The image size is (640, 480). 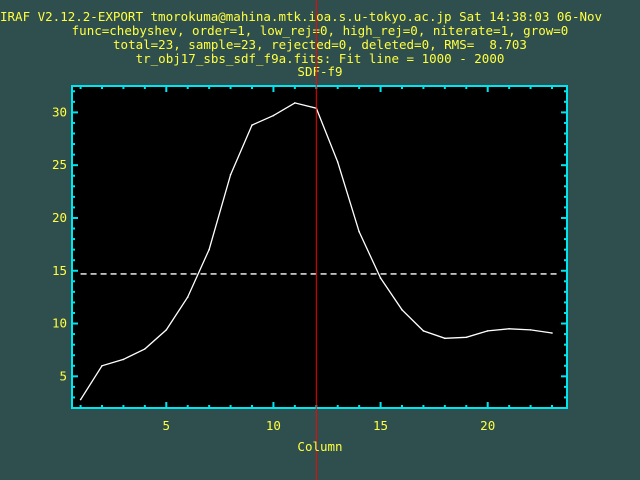 What do you see at coordinates (59, 323) in the screenshot?
I see `y-tick-label: 10` at bounding box center [59, 323].